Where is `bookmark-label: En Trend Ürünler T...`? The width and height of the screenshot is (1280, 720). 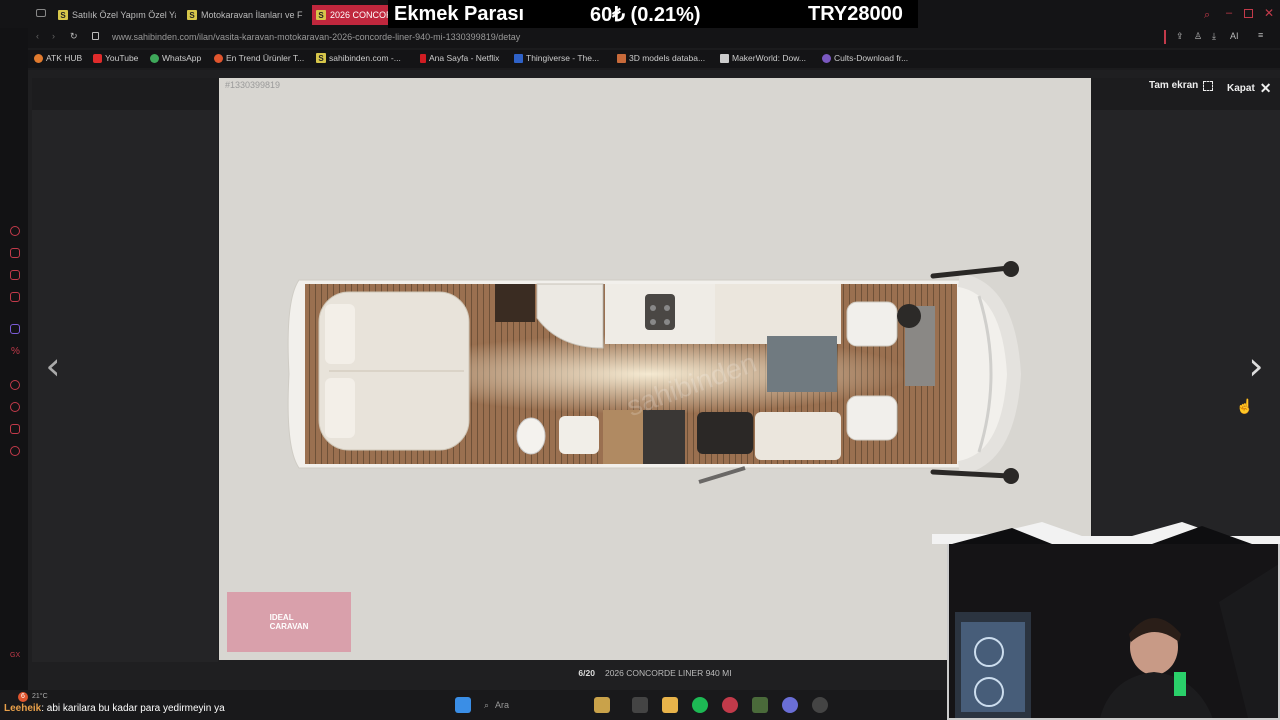
bookmark-label: En Trend Ürünler T... is located at coordinates (265, 58).